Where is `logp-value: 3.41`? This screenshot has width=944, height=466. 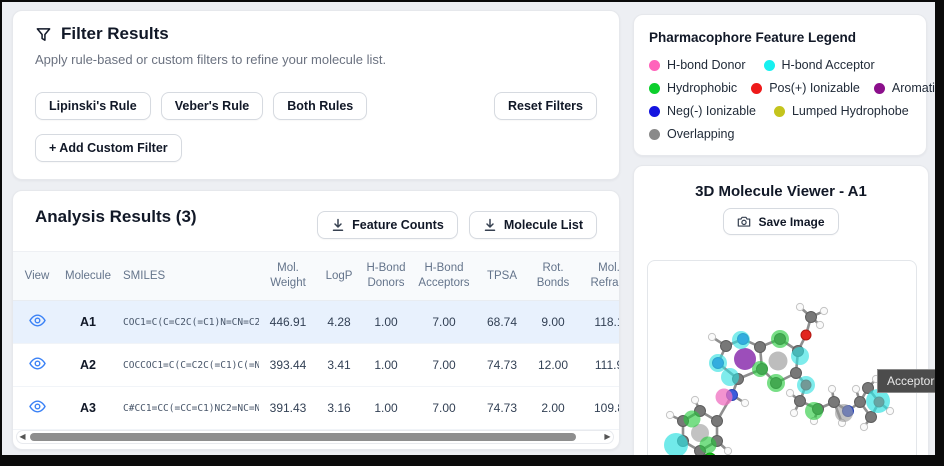 logp-value: 3.41 is located at coordinates (339, 365).